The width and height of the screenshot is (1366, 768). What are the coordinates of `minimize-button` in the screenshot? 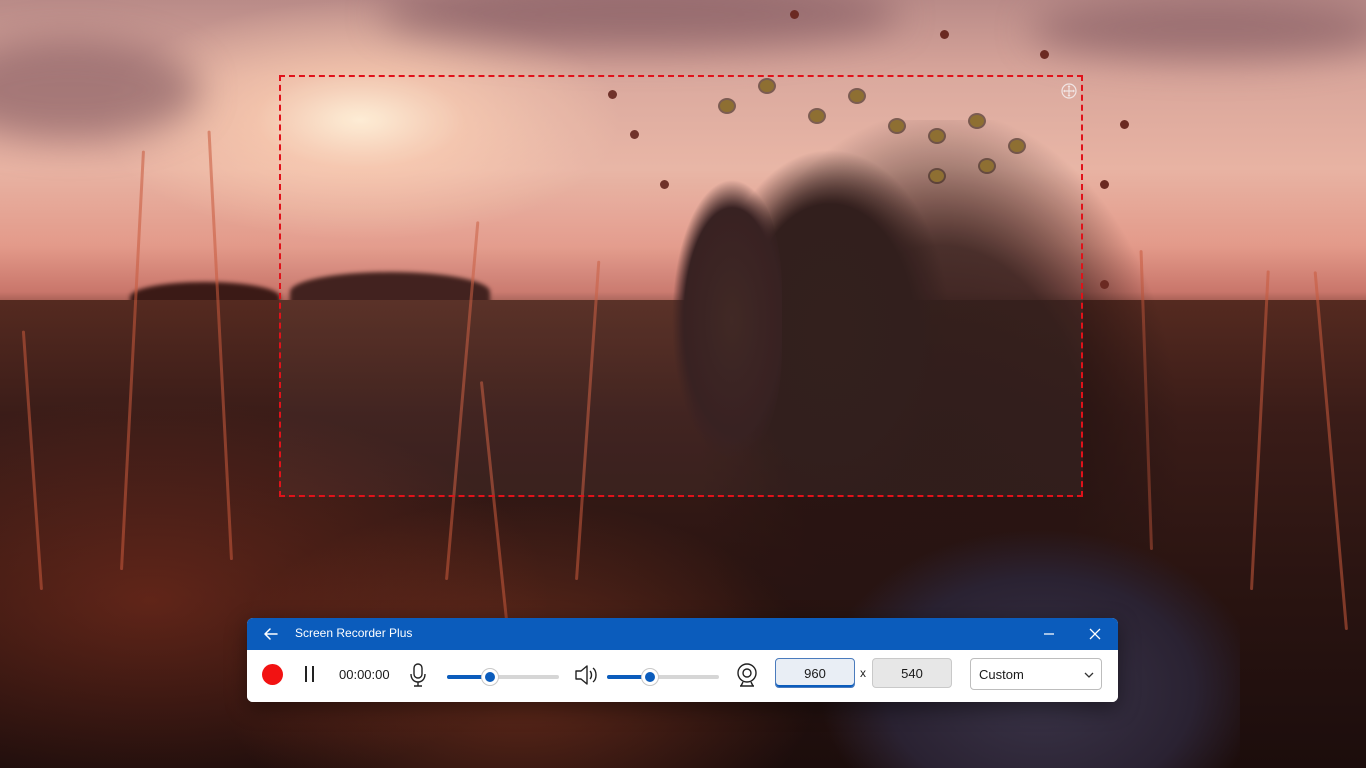 It's located at (1049, 634).